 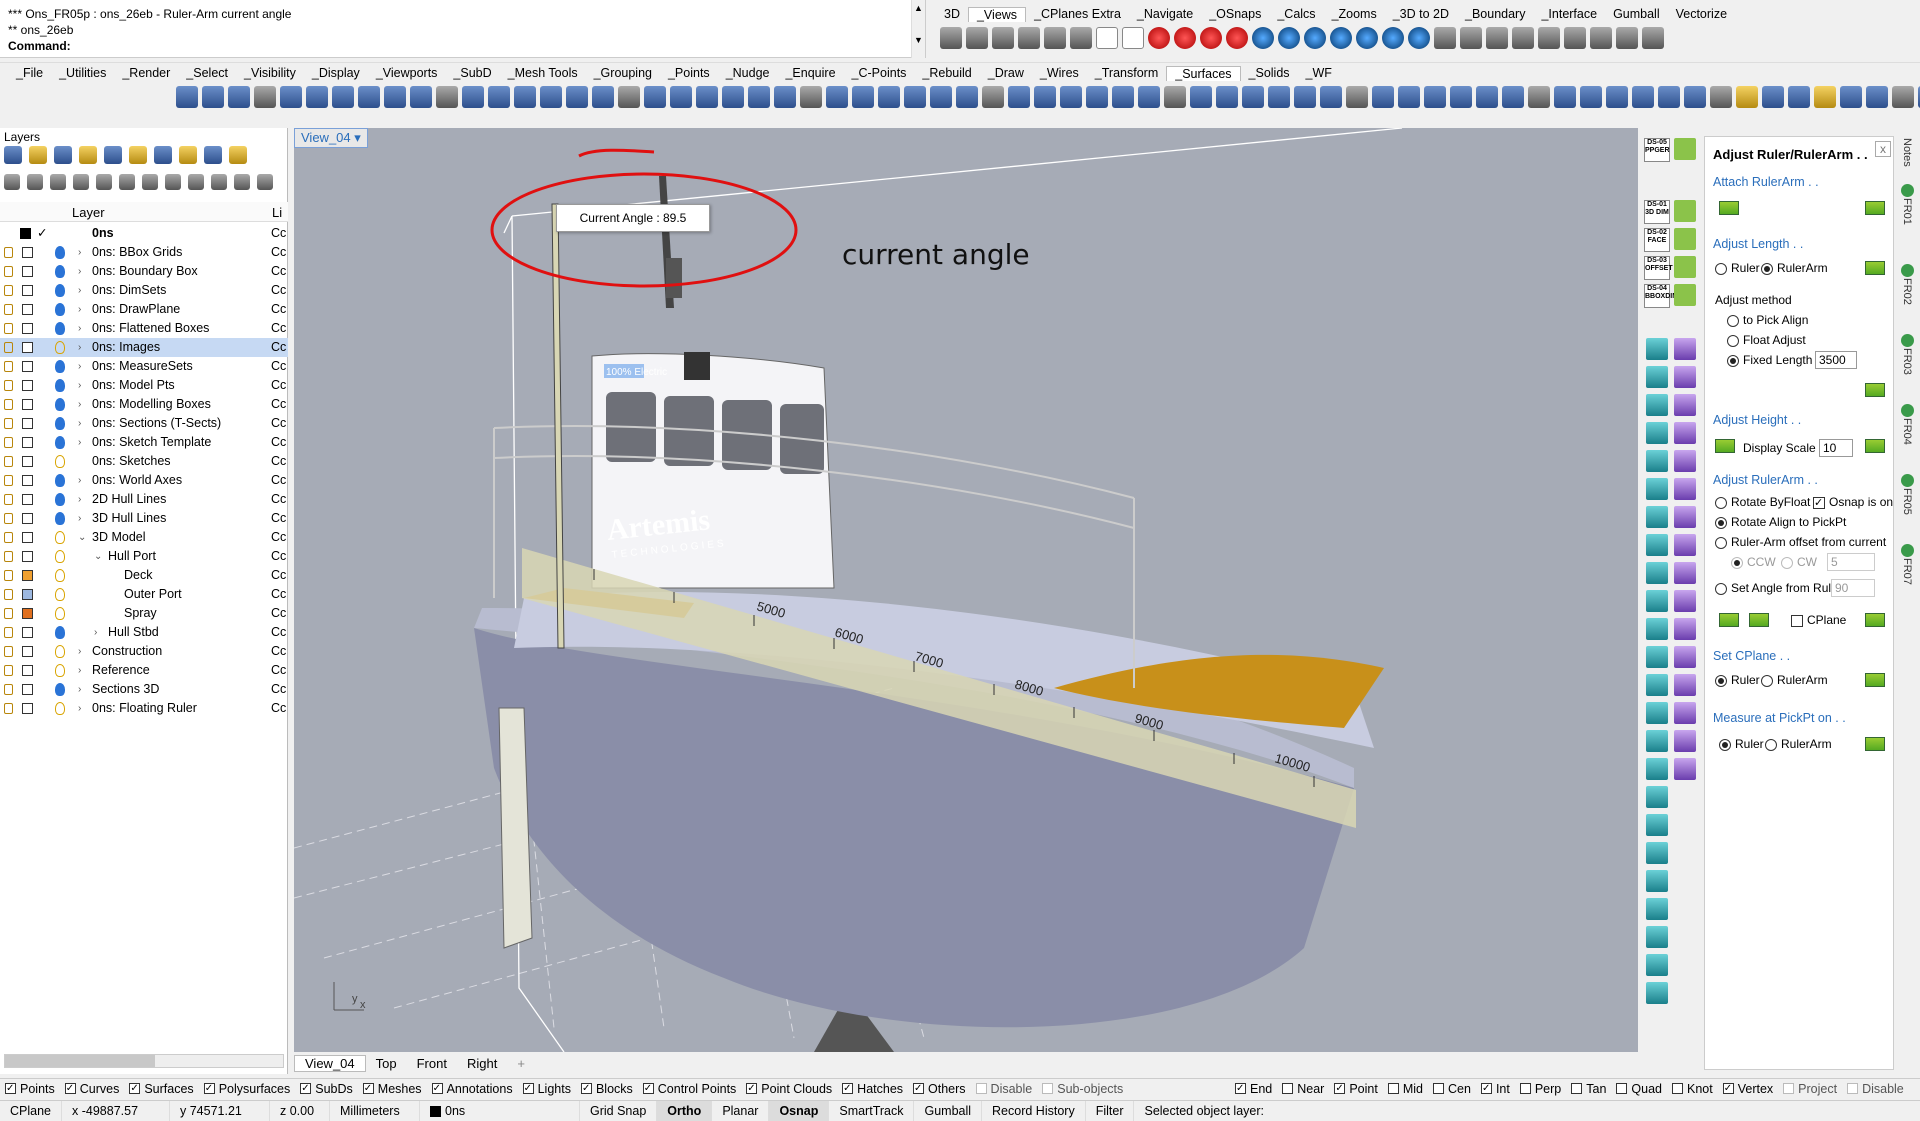 I want to click on height-icon, so click(x=1725, y=446).